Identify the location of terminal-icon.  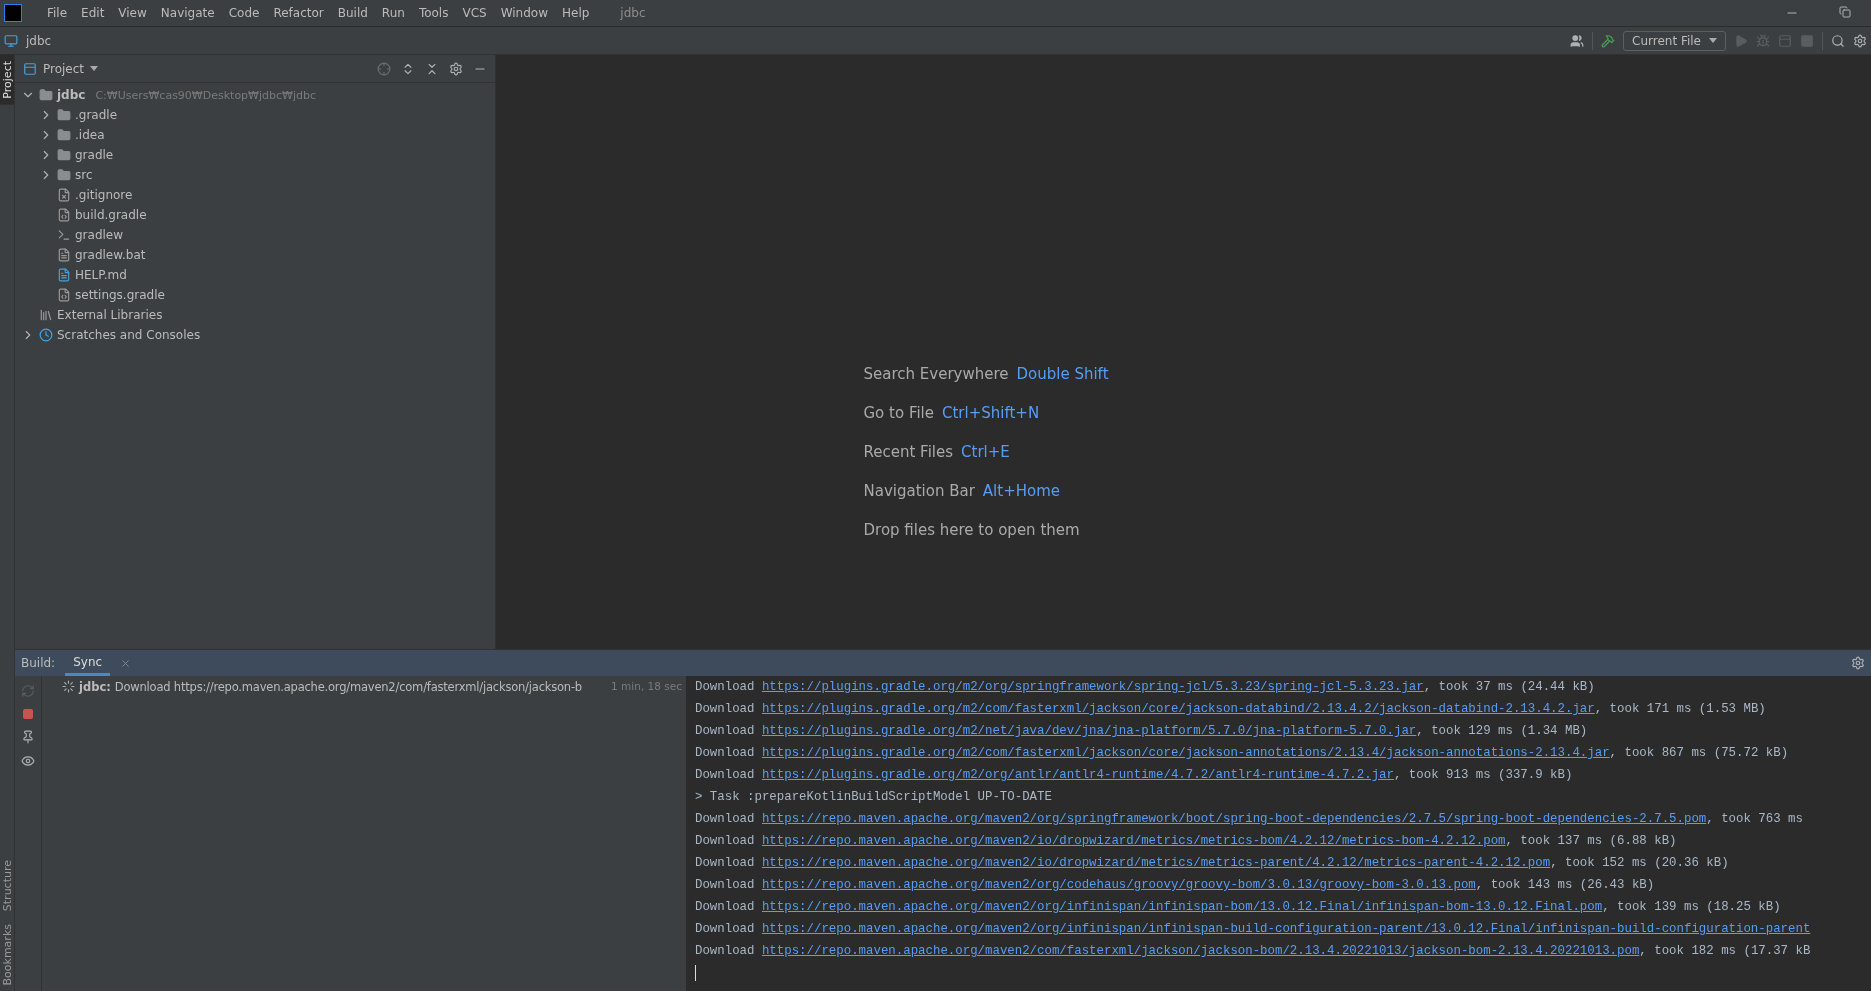
(64, 235).